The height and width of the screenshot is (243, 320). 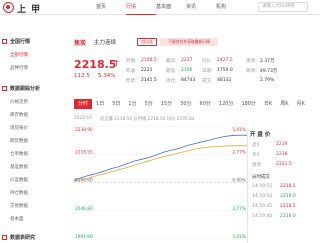 I want to click on top-bar: 上 甲 首页 行情 基本面 资讯 机构 请输入代码/简称, so click(x=160, y=7).